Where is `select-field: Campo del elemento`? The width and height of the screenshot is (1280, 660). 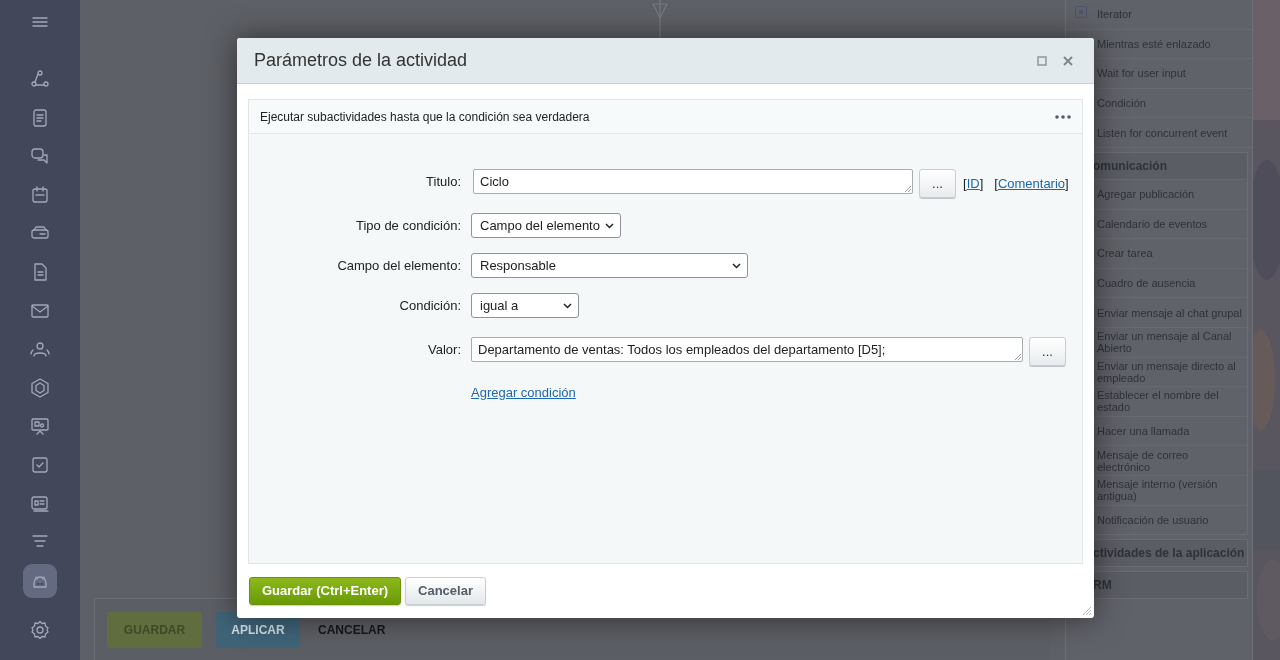
select-field: Campo del elemento is located at coordinates (546, 225).